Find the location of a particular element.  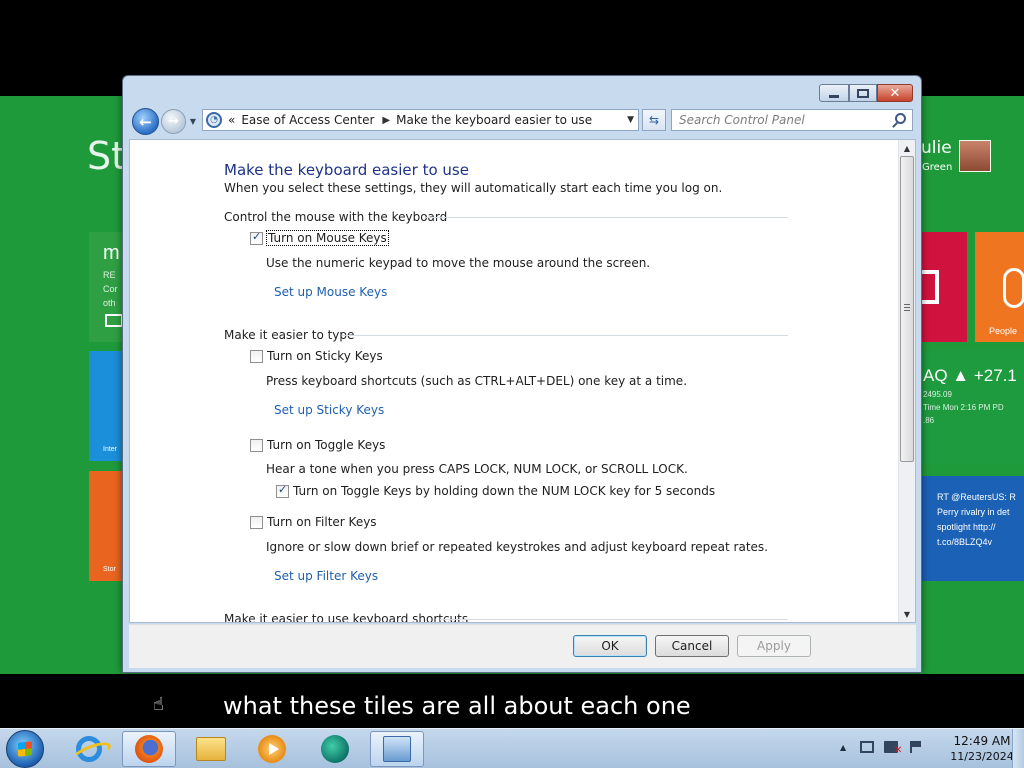

refresh-button: ⇆ is located at coordinates (654, 120).